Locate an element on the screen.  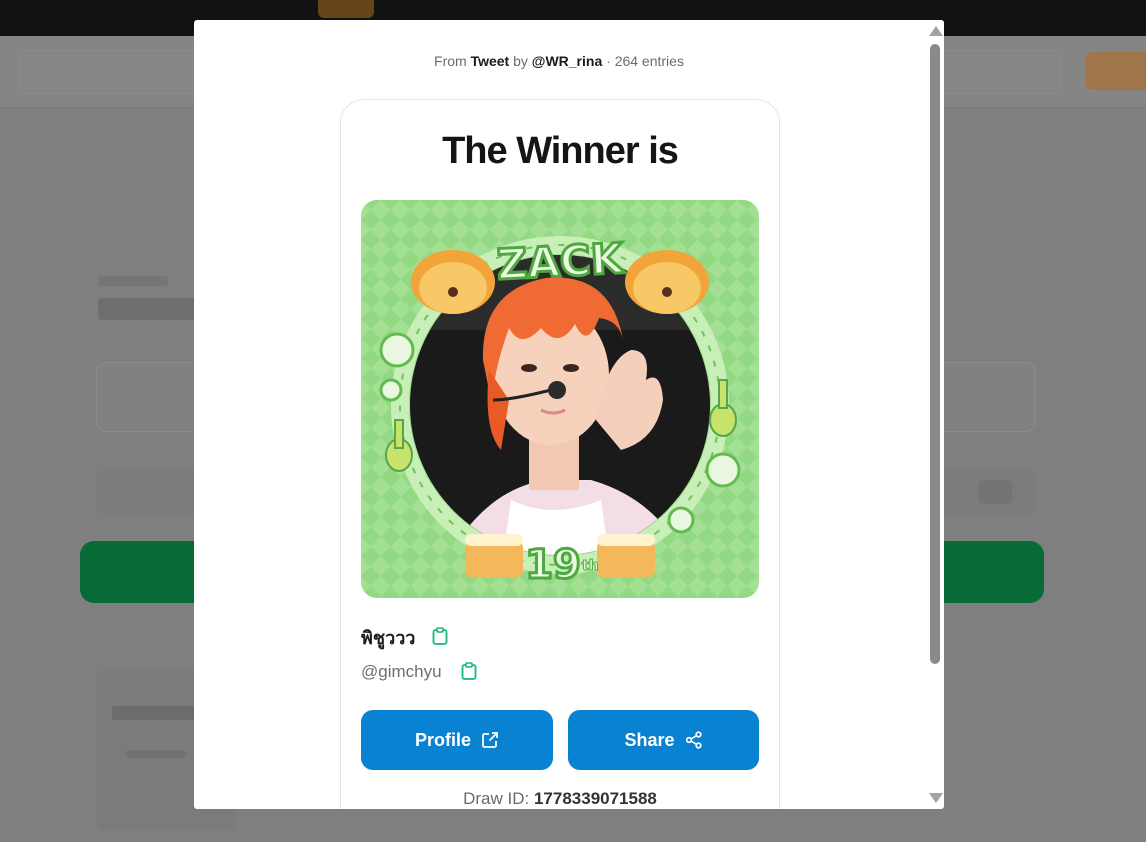
modal-scrollbar is located at coordinates (935, 414).